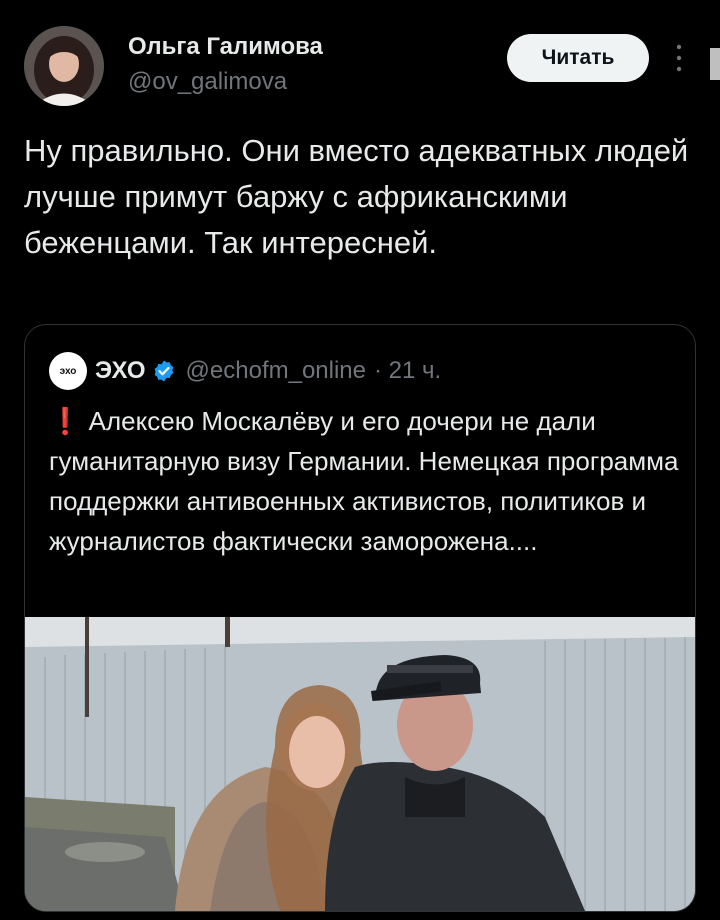 The image size is (720, 920). I want to click on alert-icon: ❗, so click(65, 421).